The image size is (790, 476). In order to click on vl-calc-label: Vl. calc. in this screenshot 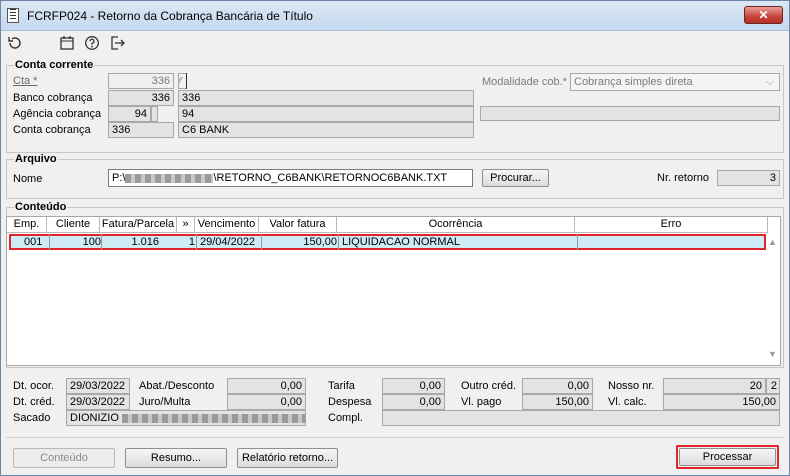, I will do `click(627, 402)`.